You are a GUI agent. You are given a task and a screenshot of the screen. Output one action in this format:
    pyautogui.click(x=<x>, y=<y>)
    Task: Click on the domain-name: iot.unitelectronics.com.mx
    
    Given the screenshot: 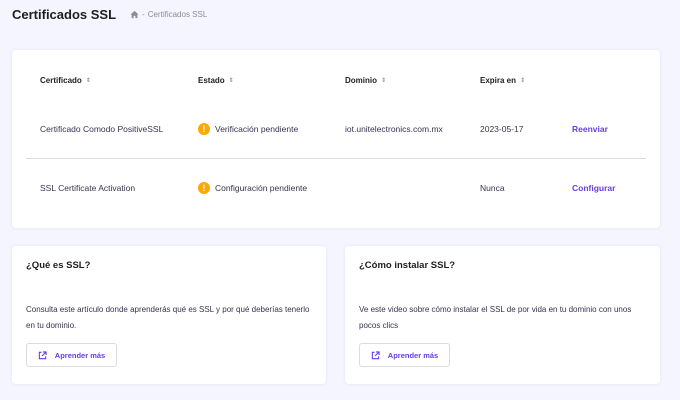 What is the action you would take?
    pyautogui.click(x=394, y=129)
    